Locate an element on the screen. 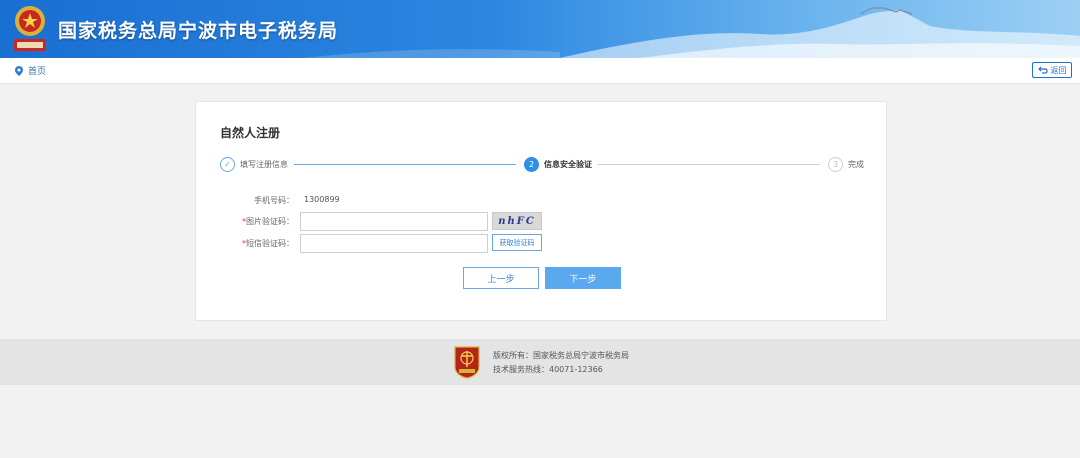  step-1-connector is located at coordinates (405, 164).